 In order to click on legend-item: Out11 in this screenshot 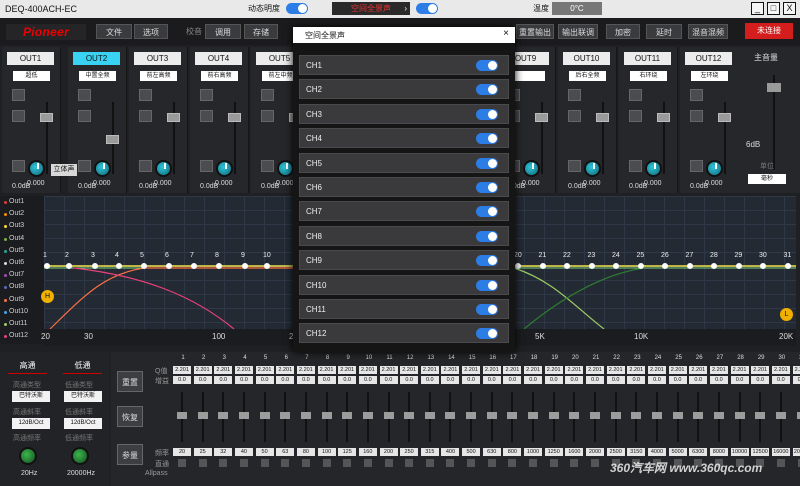, I will do `click(22, 324)`.